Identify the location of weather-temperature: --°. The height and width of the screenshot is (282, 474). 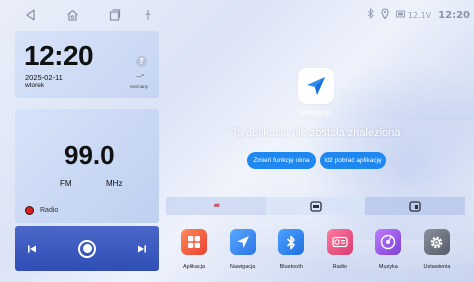
(140, 77).